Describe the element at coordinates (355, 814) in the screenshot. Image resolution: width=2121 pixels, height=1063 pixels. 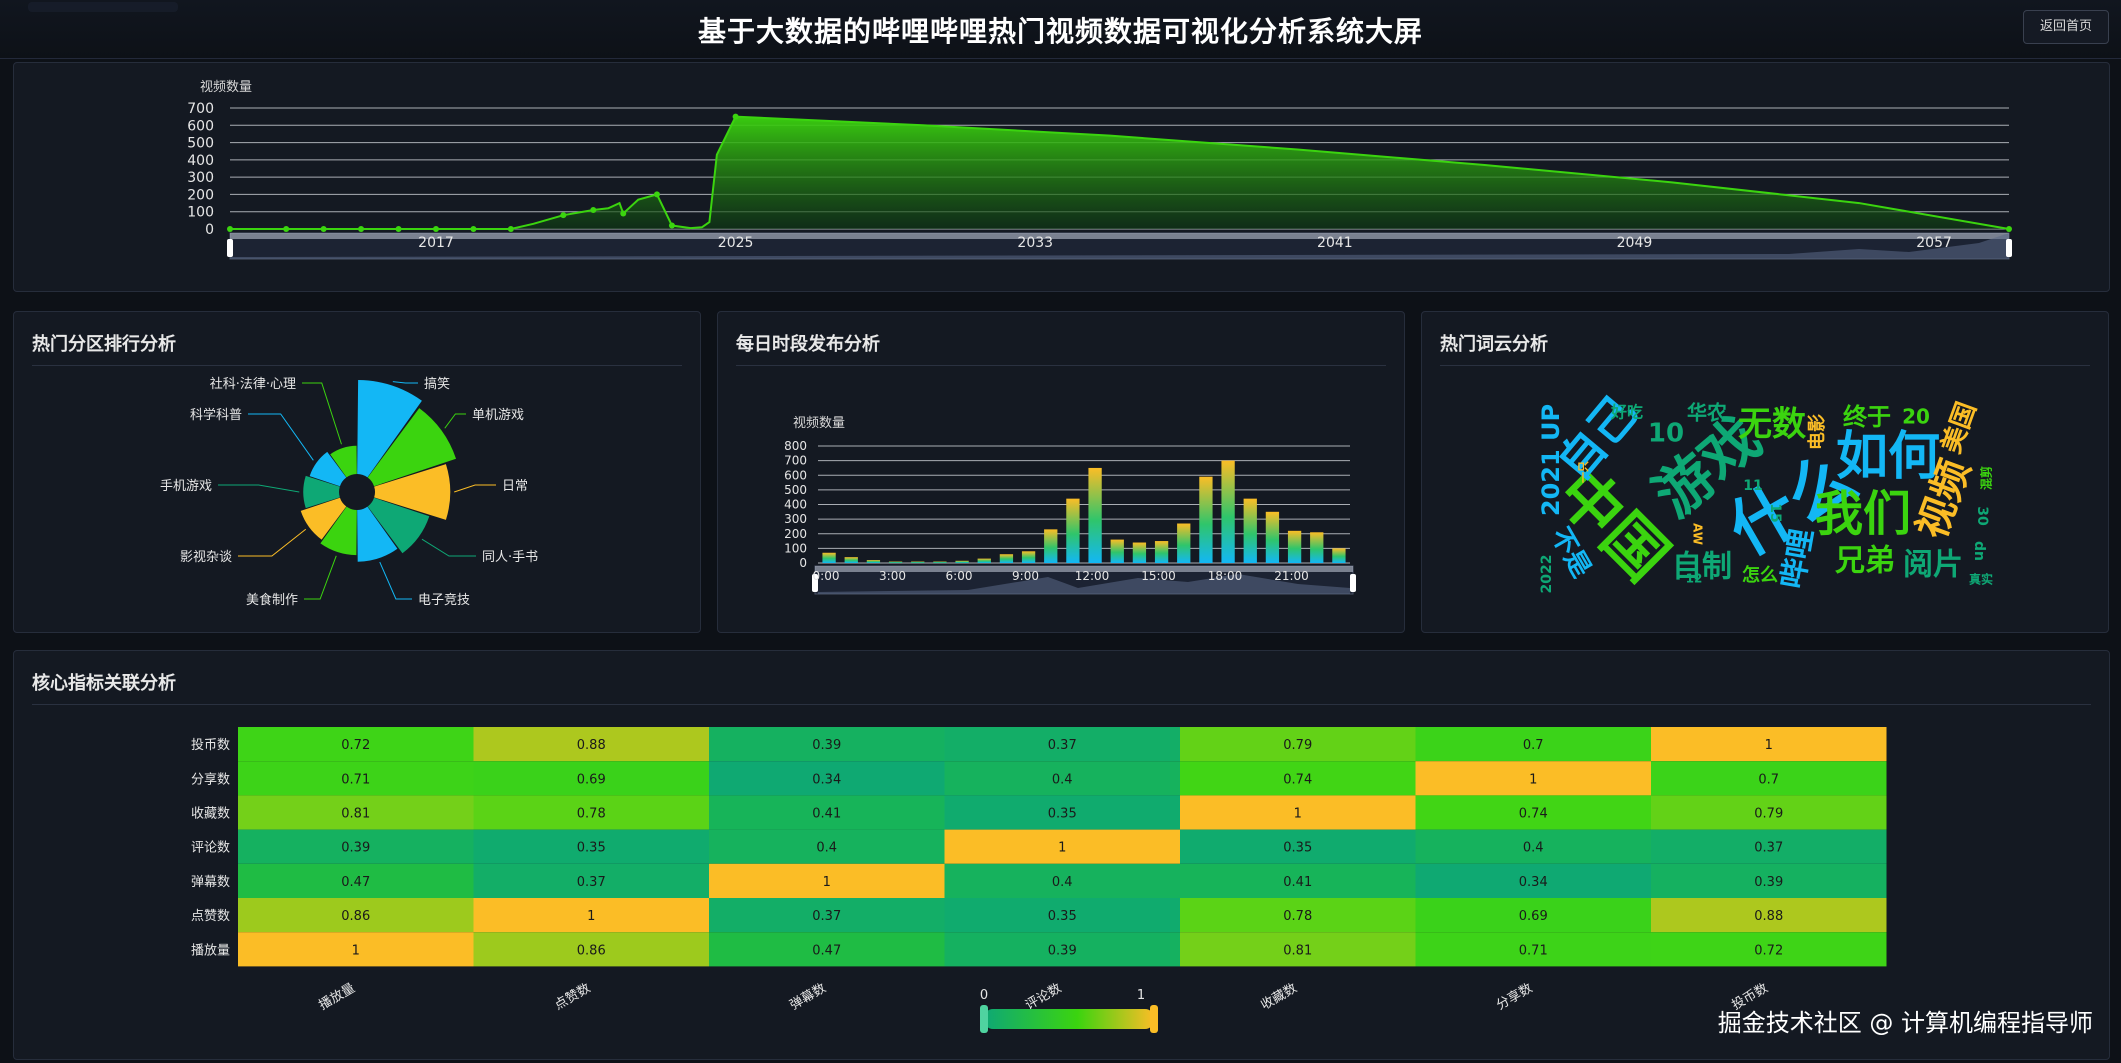
I see `heatmap-cell-value: 0.81` at that location.